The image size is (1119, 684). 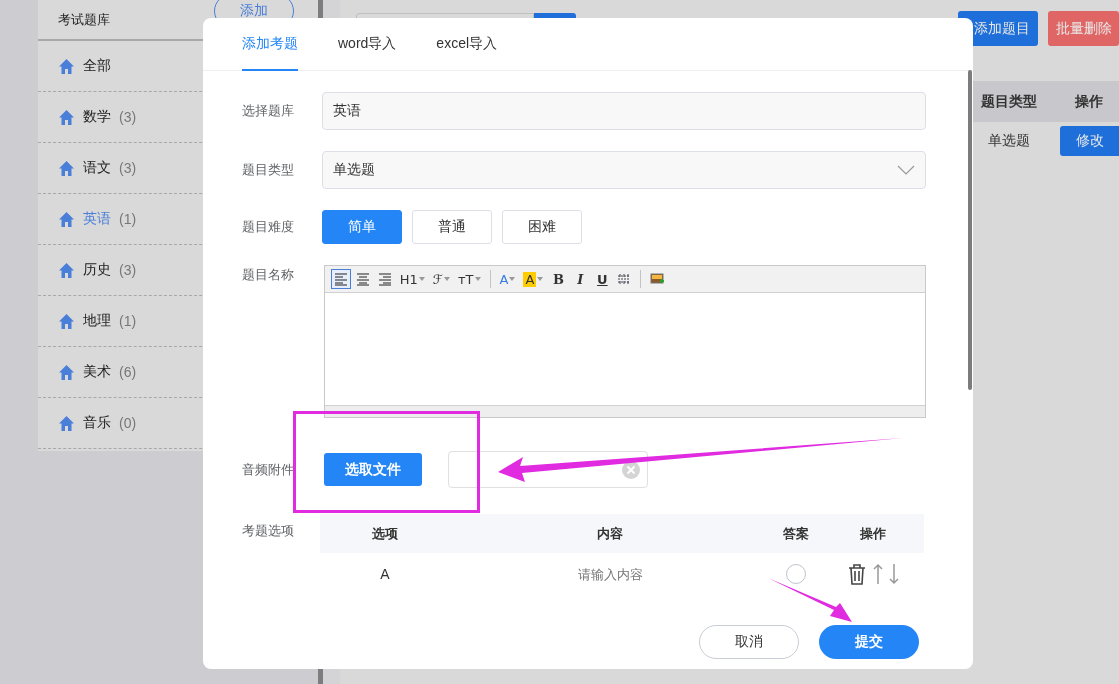 I want to click on arrow-up-icon, so click(x=878, y=574).